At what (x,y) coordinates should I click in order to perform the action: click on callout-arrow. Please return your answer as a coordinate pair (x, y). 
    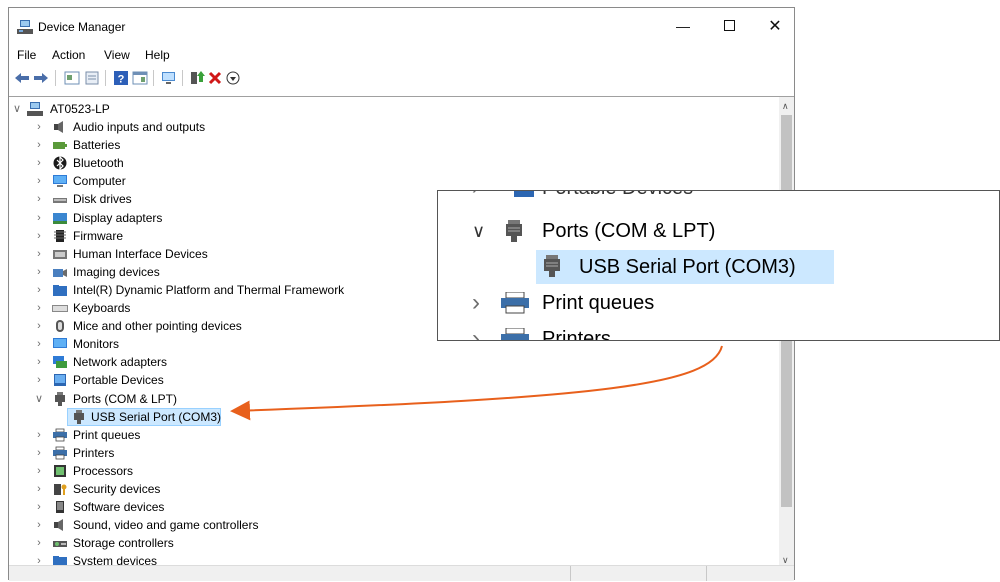
    Looking at the image, I should click on (476, 383).